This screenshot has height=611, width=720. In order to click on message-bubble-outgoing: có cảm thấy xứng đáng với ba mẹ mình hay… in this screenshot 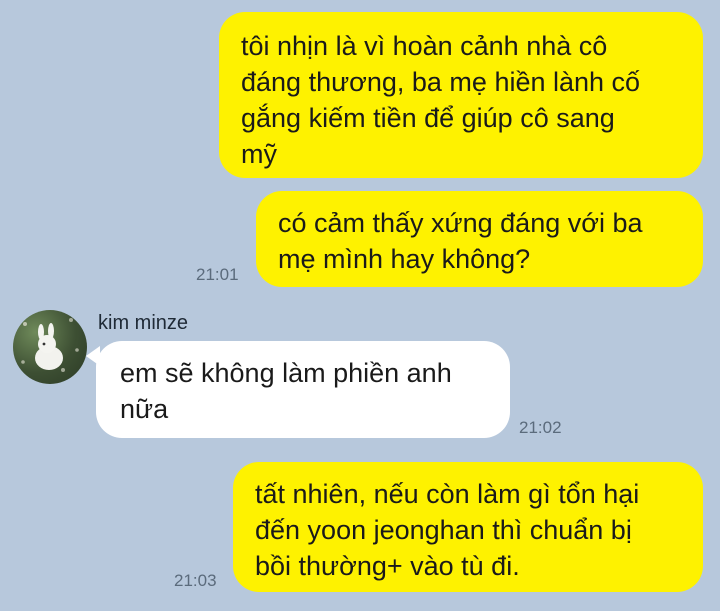, I will do `click(479, 239)`.